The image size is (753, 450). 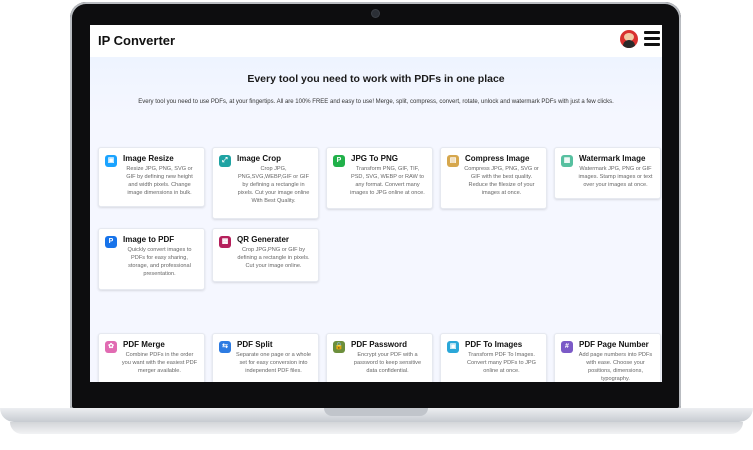 What do you see at coordinates (225, 347) in the screenshot?
I see `pdf-split-icon: ⇆` at bounding box center [225, 347].